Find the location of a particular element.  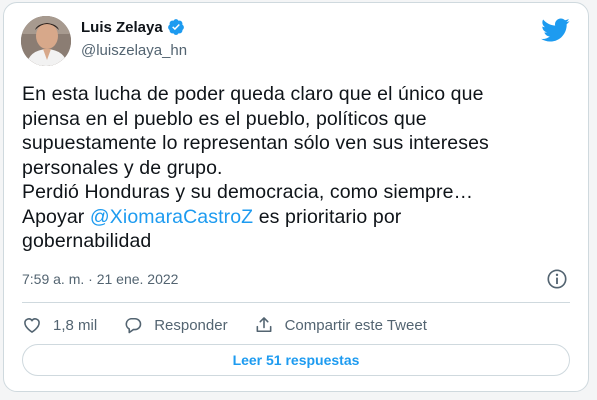

tweet-actions: 1,8 mil Responder Compartir este Tweet is located at coordinates (237, 325).